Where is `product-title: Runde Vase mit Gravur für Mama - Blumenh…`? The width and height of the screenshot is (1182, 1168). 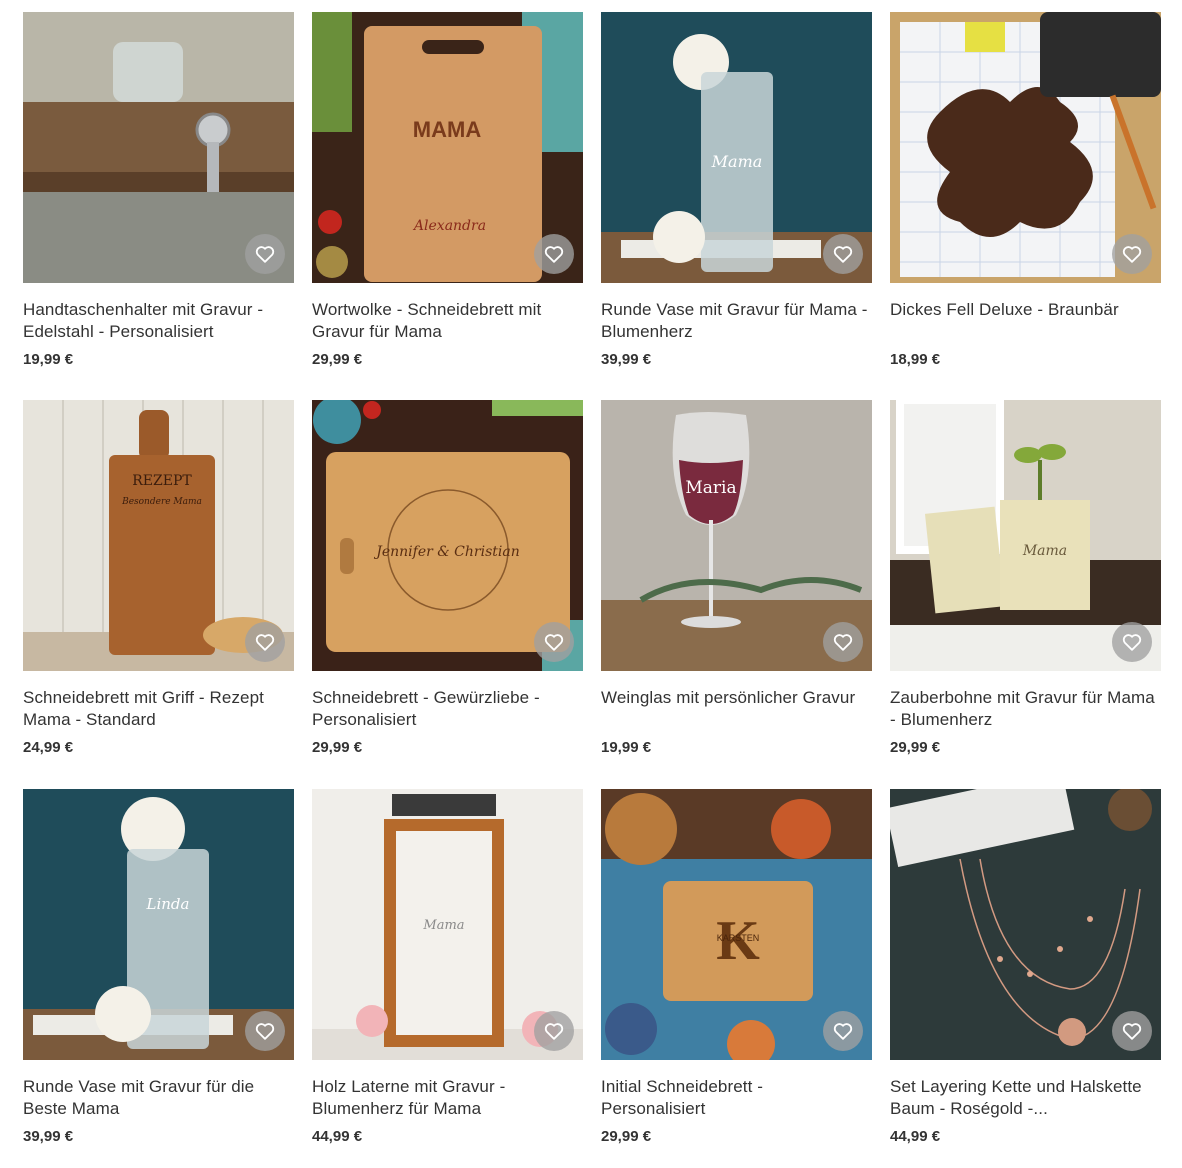
product-title: Runde Vase mit Gravur für Mama - Blumenh… is located at coordinates (736, 321).